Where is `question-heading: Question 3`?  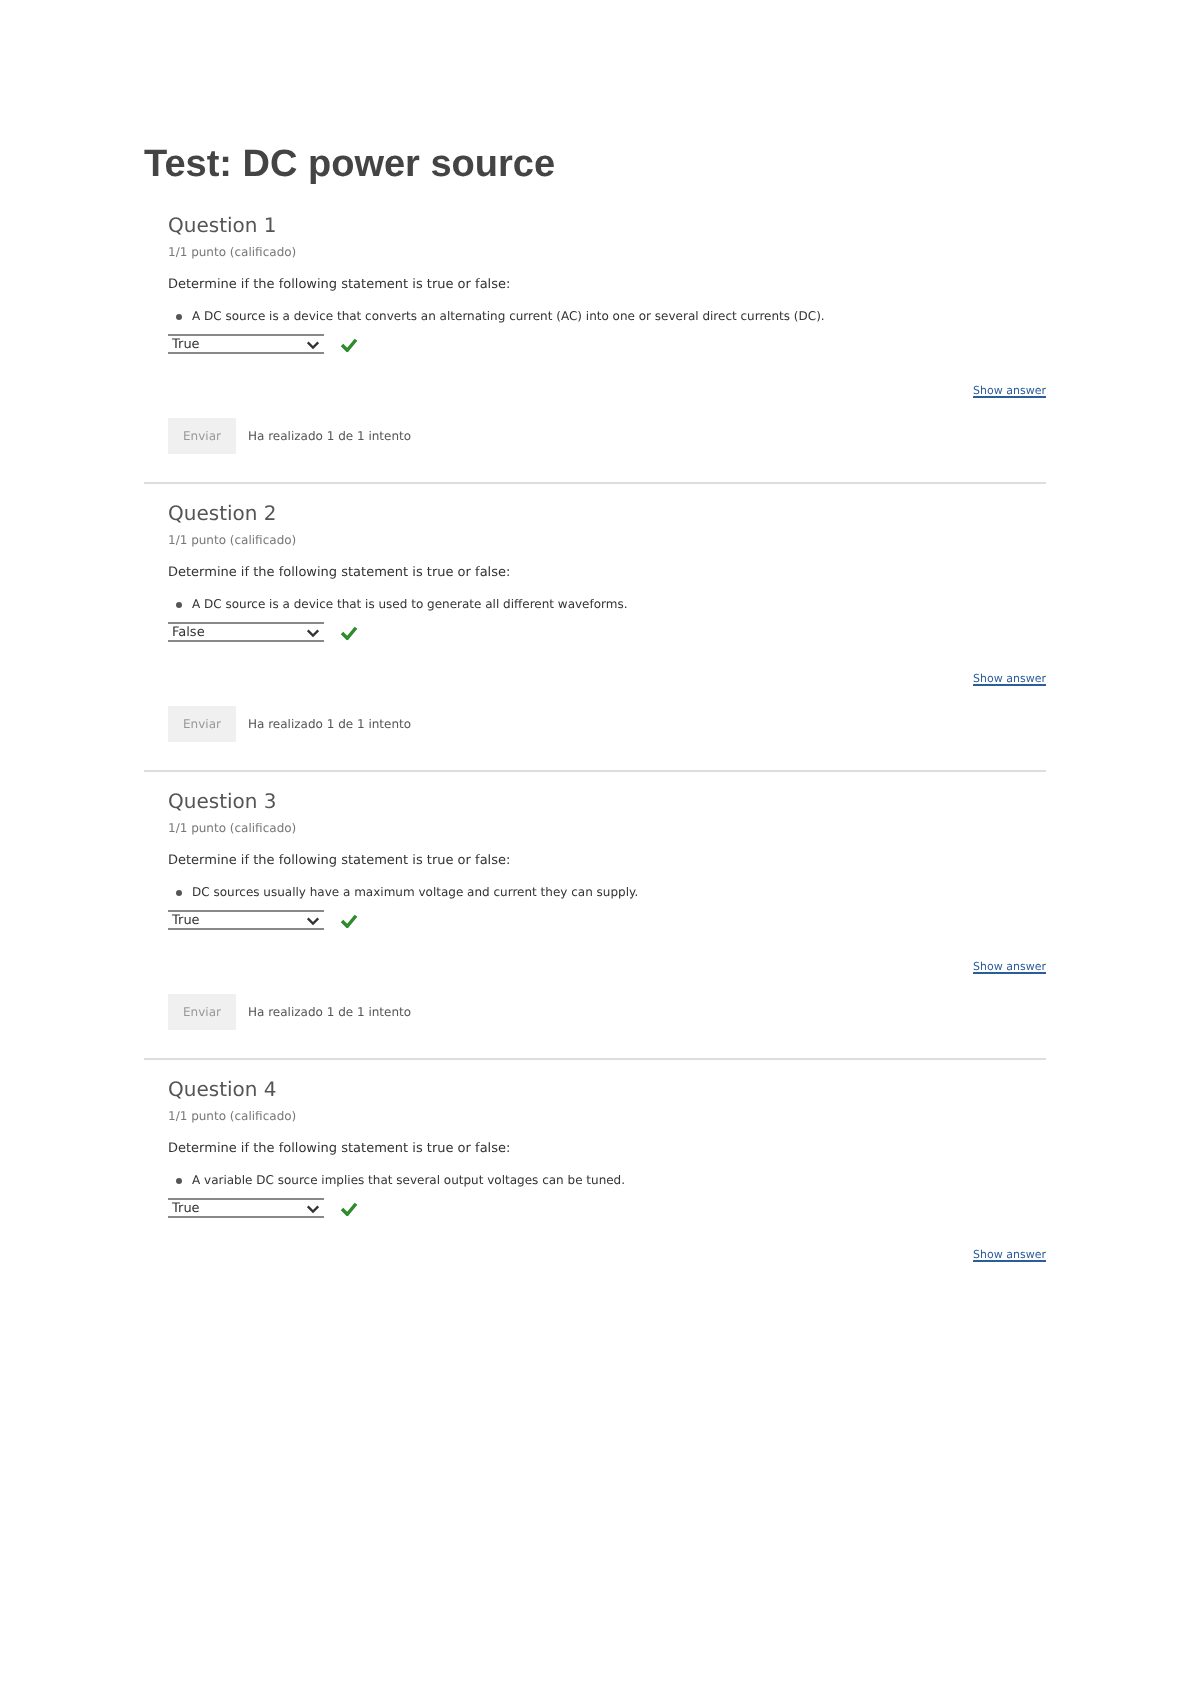
question-heading: Question 3 is located at coordinates (223, 803).